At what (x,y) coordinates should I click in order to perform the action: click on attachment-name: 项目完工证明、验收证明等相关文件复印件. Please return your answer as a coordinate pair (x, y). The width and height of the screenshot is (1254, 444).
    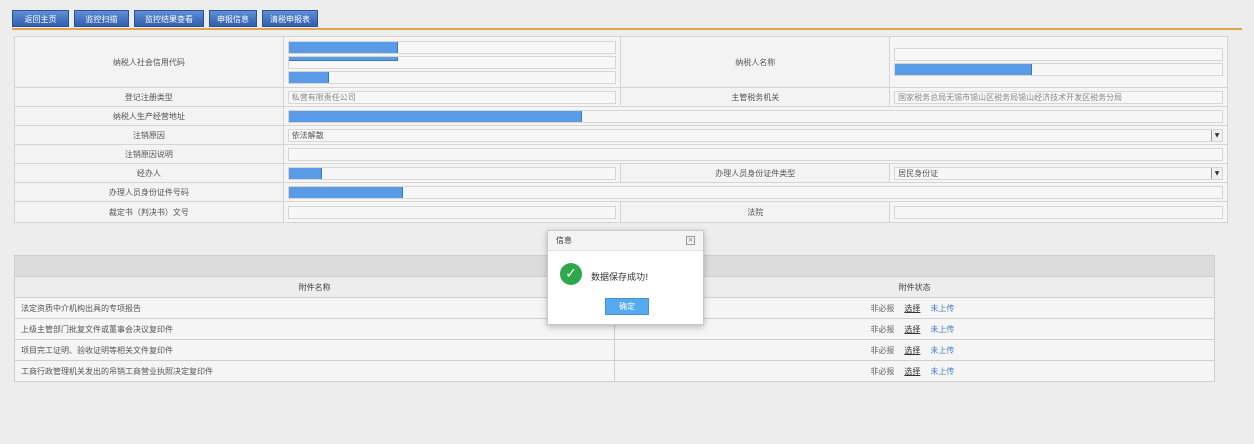
    Looking at the image, I should click on (314, 350).